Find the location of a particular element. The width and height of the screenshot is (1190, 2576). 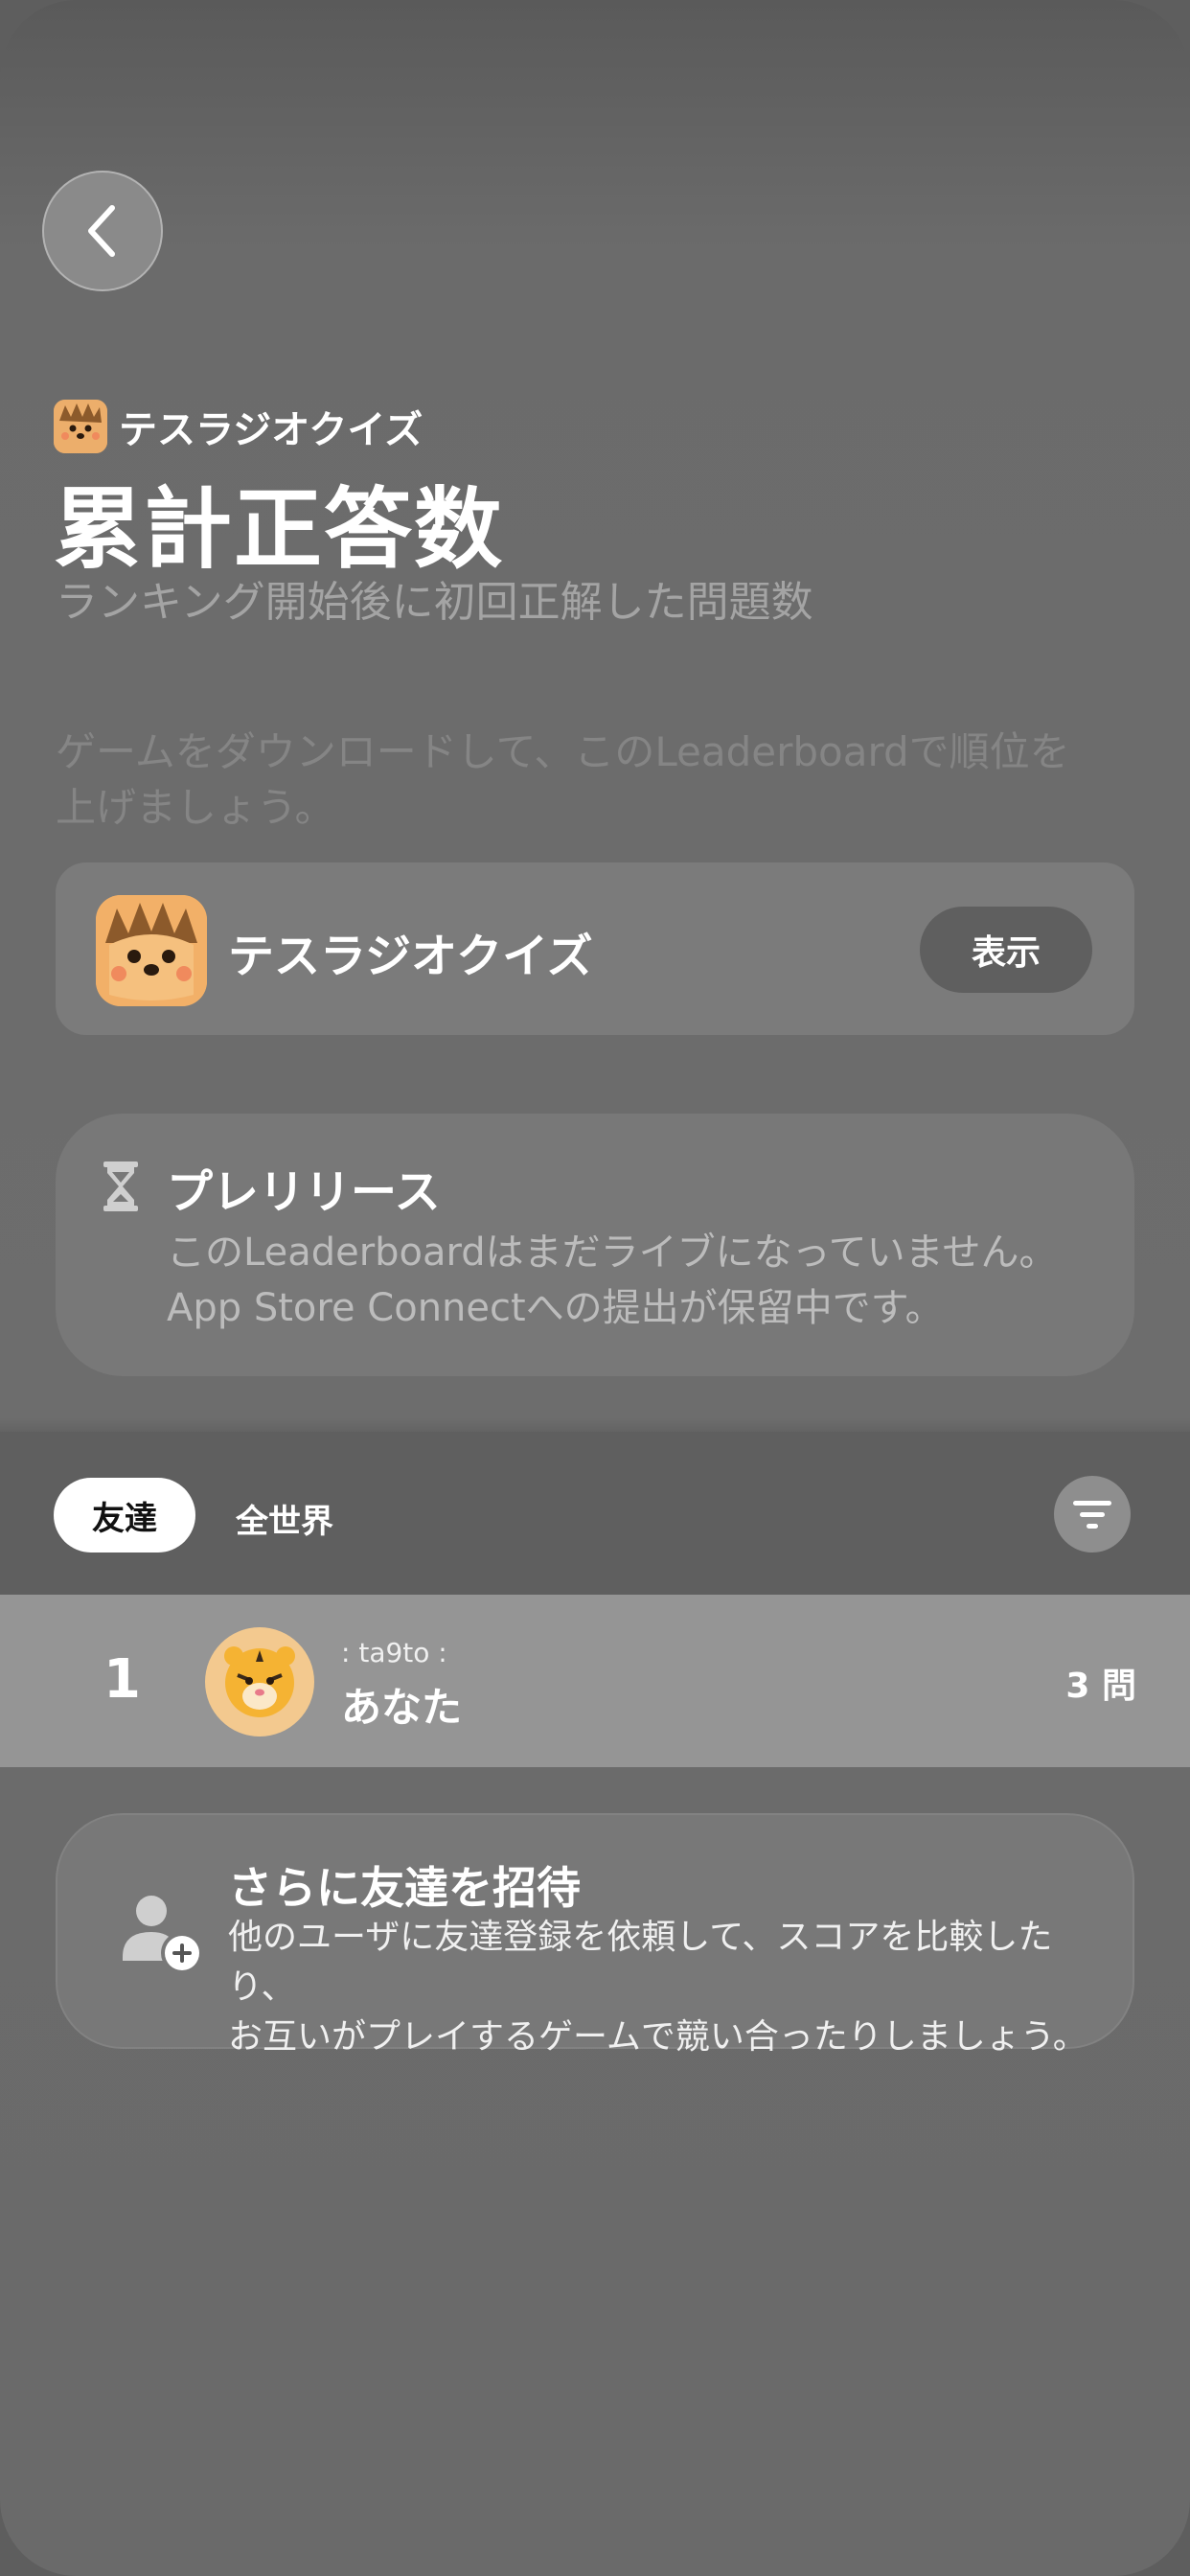

header-game-name: テスラジオクイズ is located at coordinates (271, 430).